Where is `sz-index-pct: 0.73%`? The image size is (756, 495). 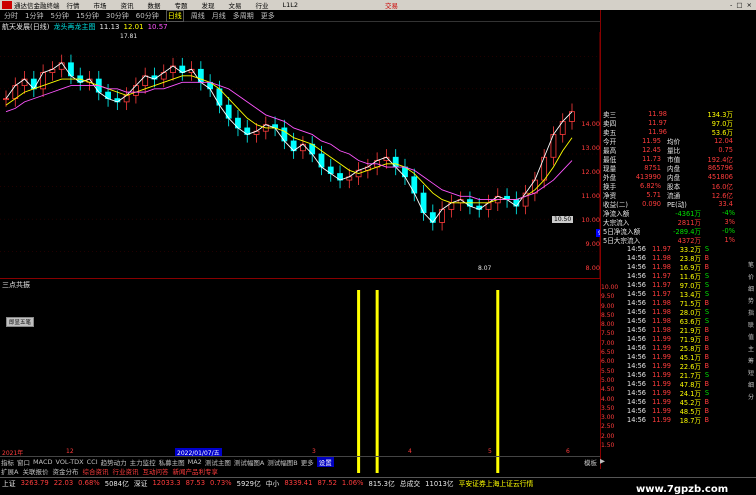
sz-index-pct: 0.73% is located at coordinates (221, 482).